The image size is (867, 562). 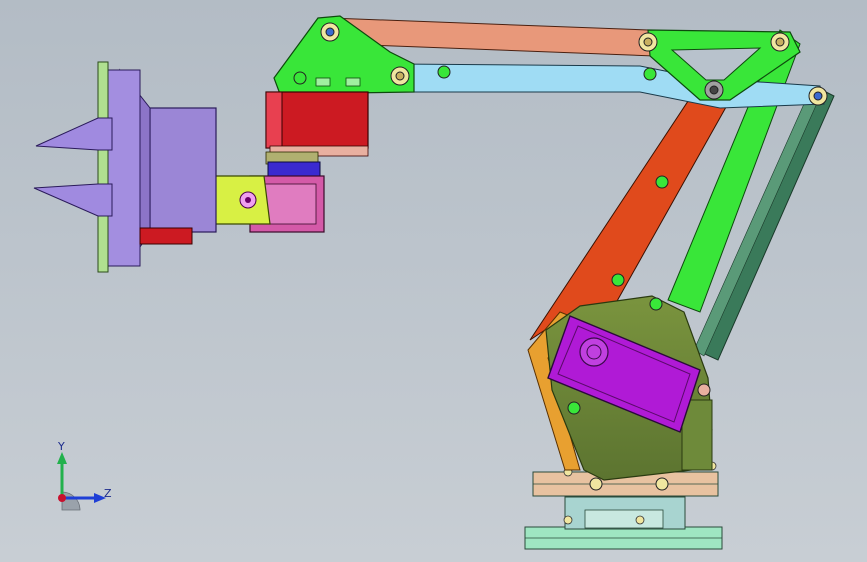 I want to click on triad-cone, so click(x=71, y=501).